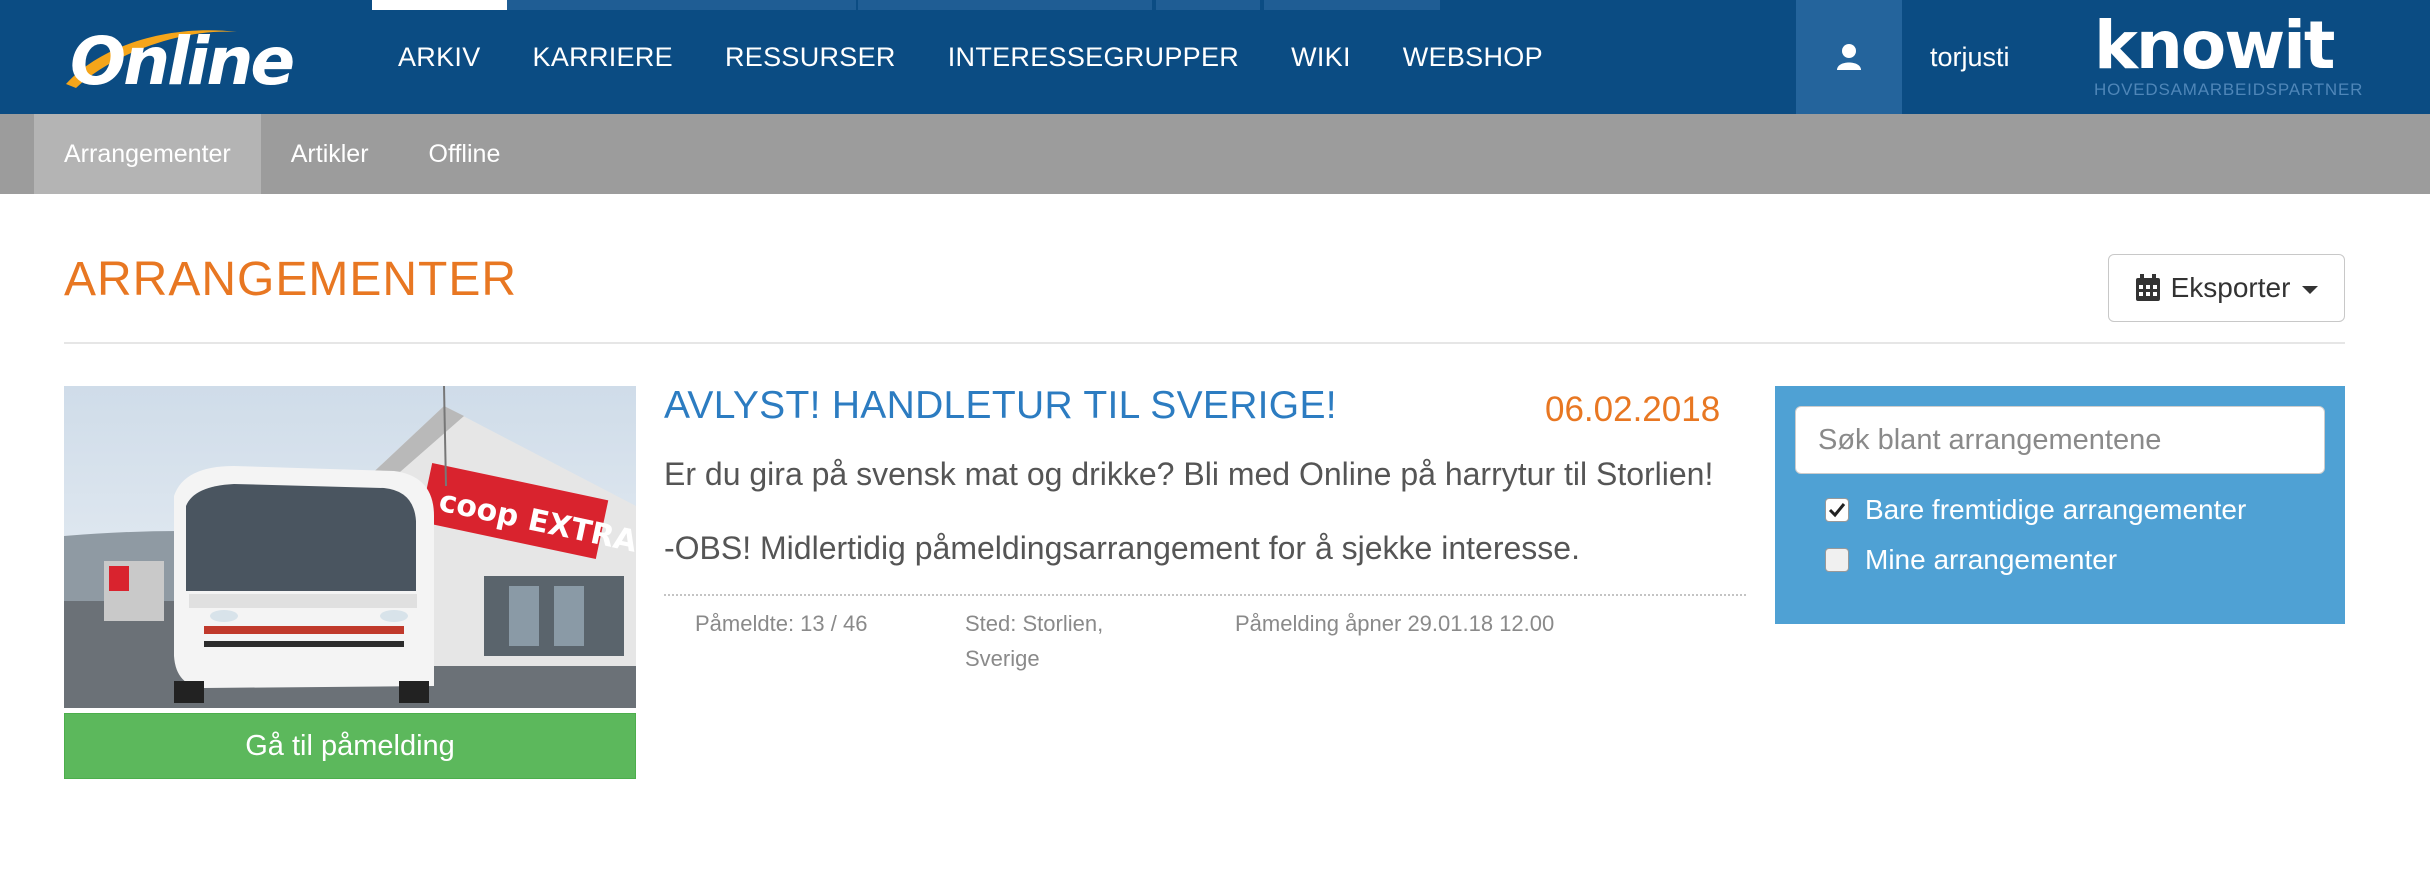  I want to click on export-button: Eksporter, so click(2226, 288).